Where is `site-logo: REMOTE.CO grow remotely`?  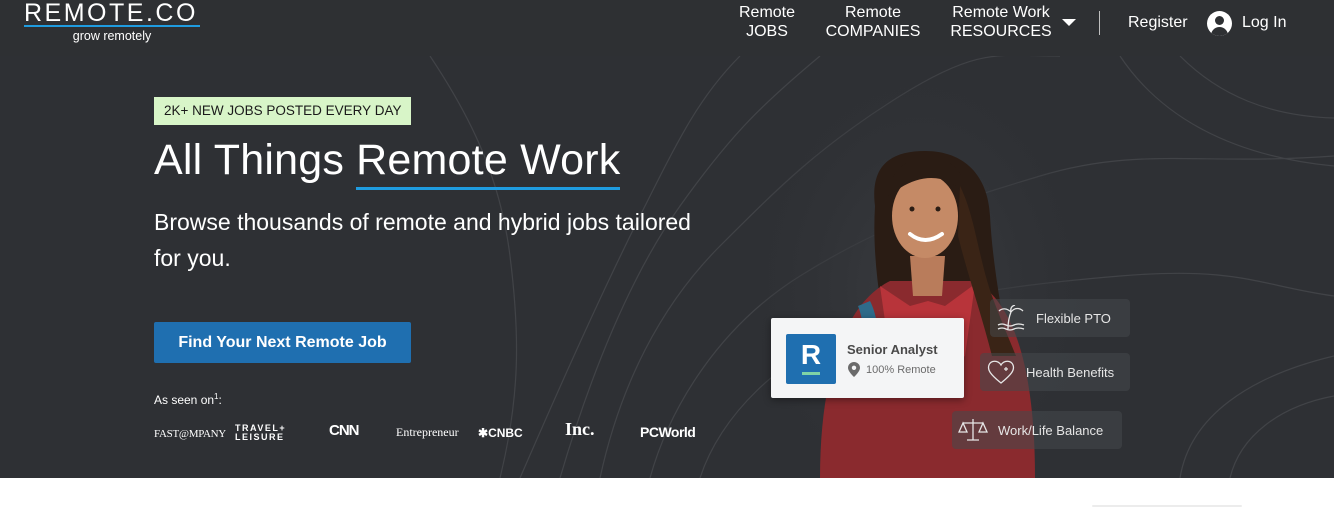 site-logo: REMOTE.CO grow remotely is located at coordinates (112, 23).